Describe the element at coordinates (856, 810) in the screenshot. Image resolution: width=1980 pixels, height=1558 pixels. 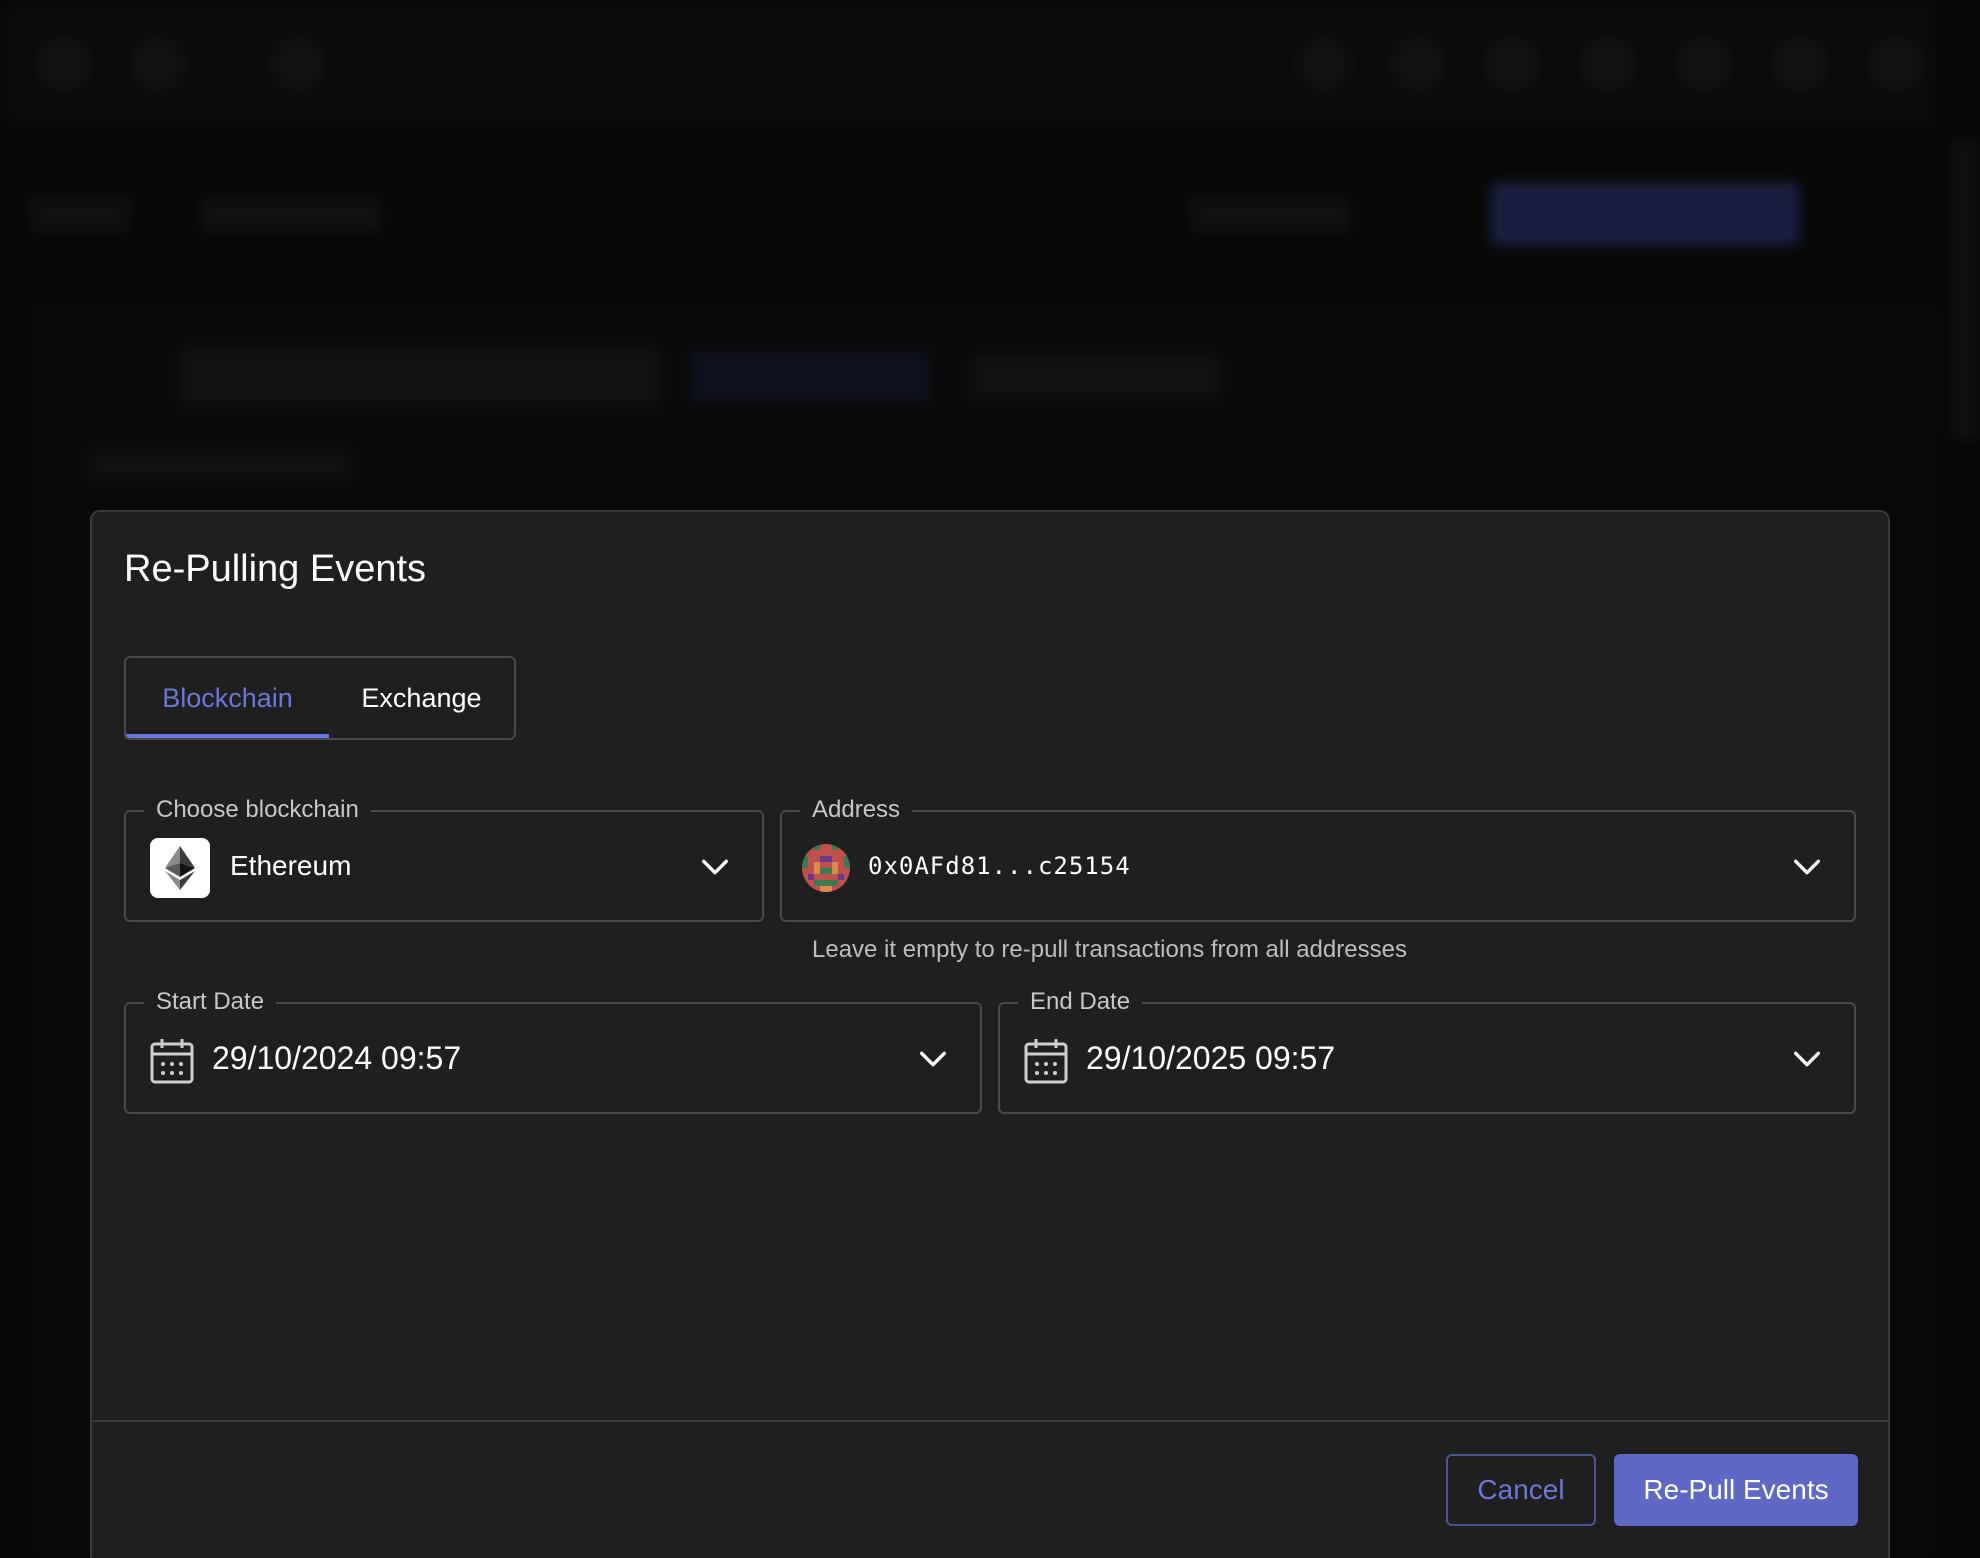
I see `address-select-label: Address` at that location.